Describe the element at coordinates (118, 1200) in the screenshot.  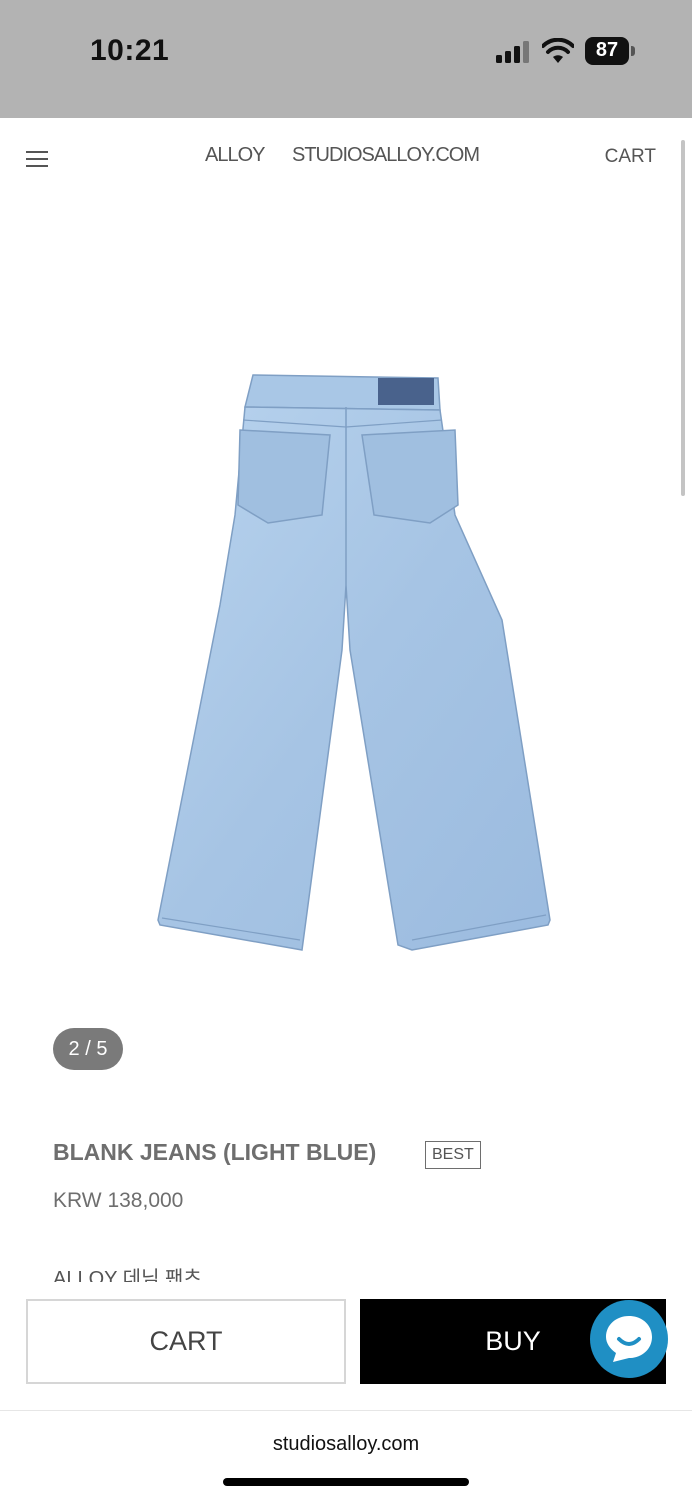
I see `product-price: KRW 138,000` at that location.